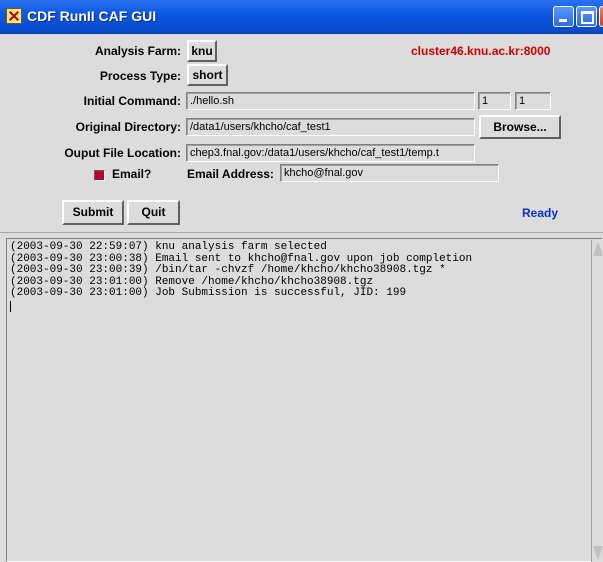 The image size is (603, 562). I want to click on title-bar: CDF RunII CAF GUI, so click(301, 17).